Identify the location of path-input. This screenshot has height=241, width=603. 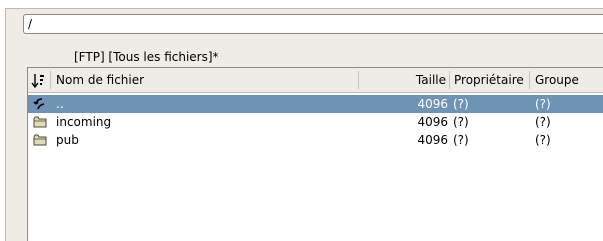
(313, 24).